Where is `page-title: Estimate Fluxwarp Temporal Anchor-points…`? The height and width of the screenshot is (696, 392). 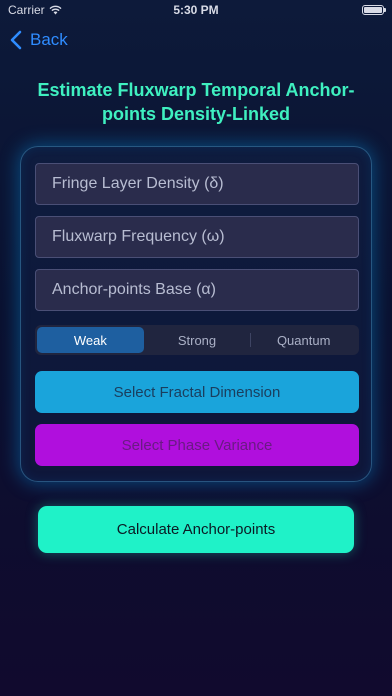
page-title: Estimate Fluxwarp Temporal Anchor-points… is located at coordinates (196, 102).